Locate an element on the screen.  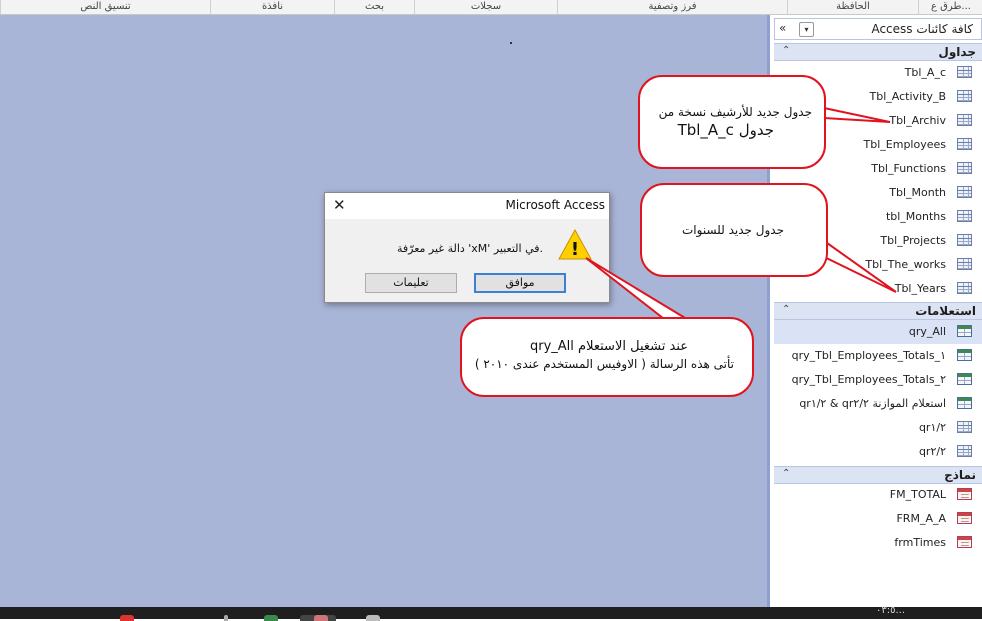
nav-item-label: Tbl_Archiv is located at coordinates (917, 120).